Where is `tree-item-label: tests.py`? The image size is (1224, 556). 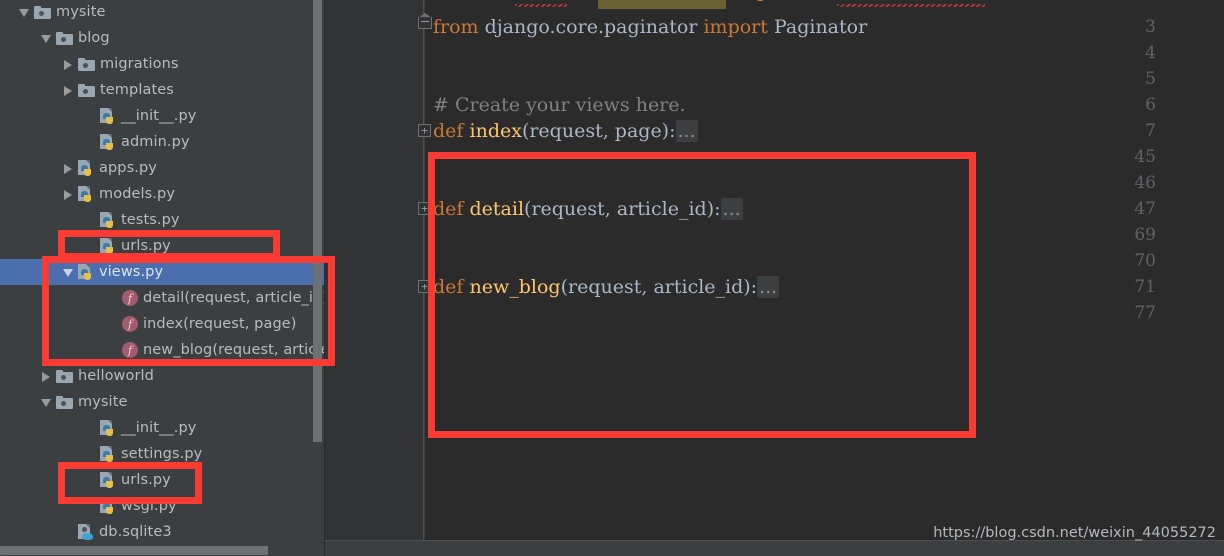 tree-item-label: tests.py is located at coordinates (150, 220).